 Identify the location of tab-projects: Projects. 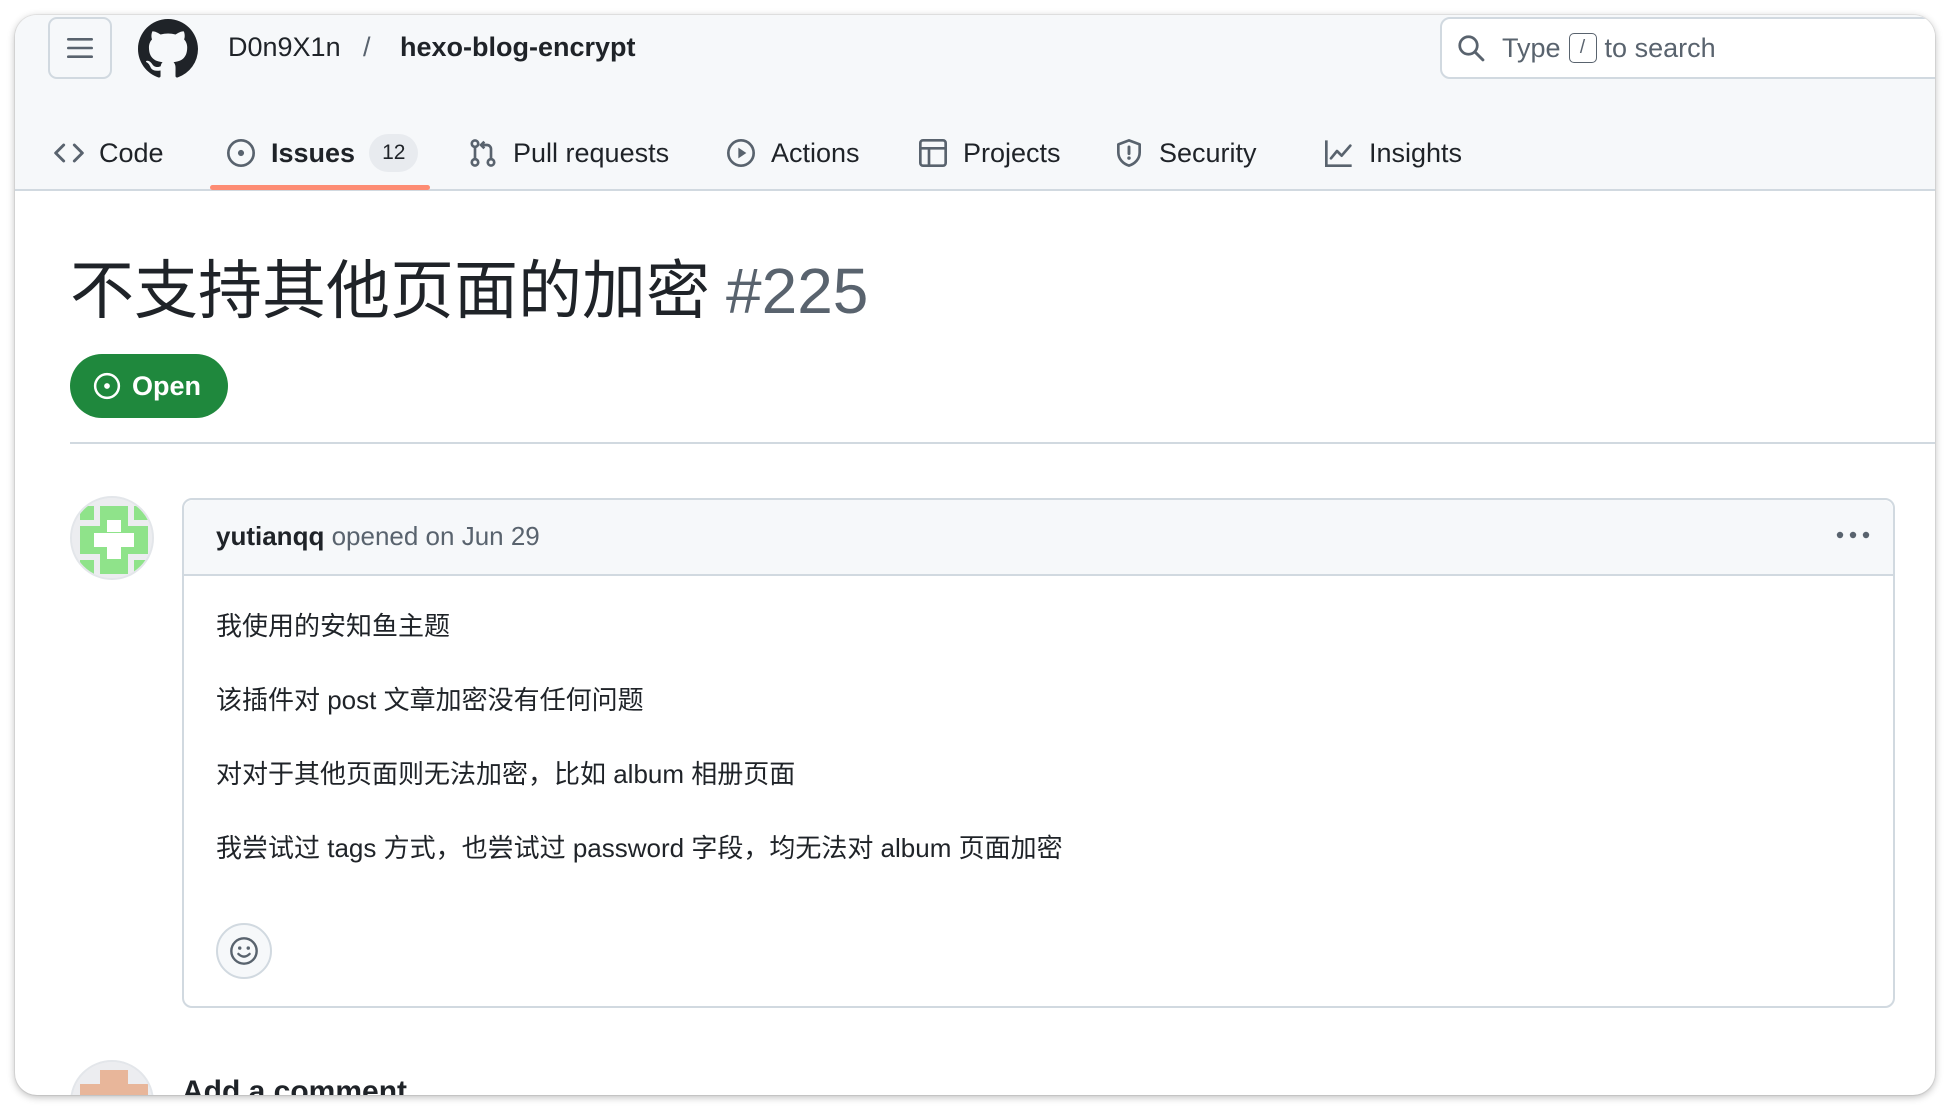
(989, 153).